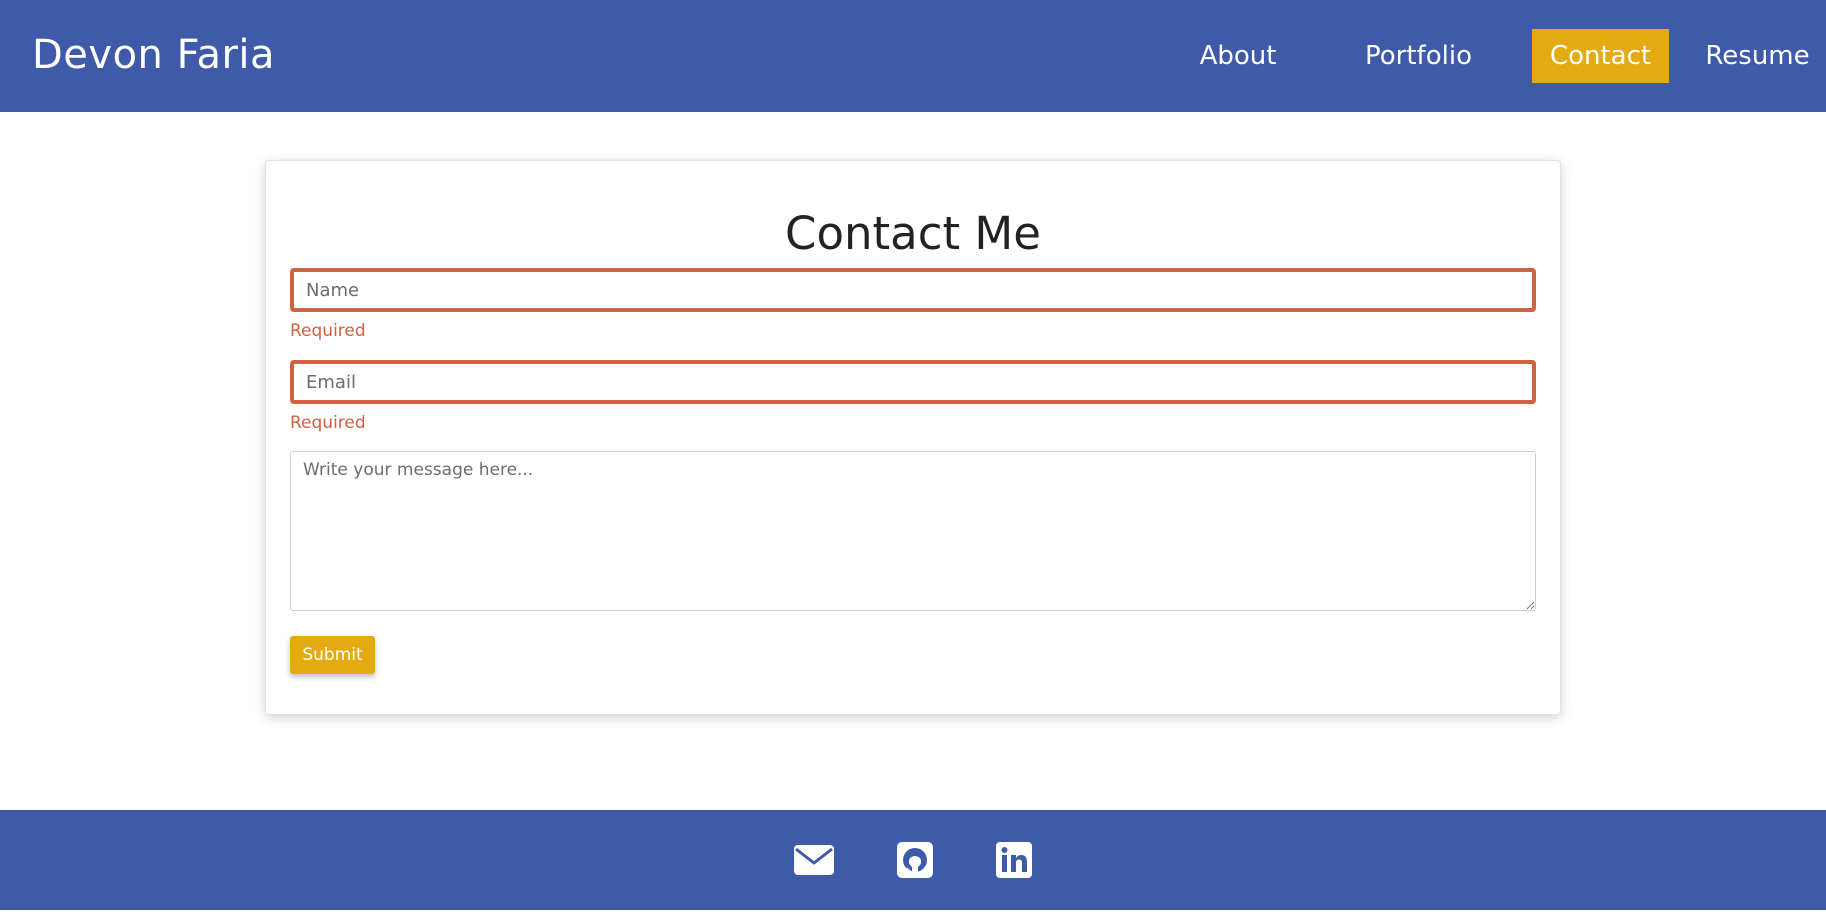 The height and width of the screenshot is (915, 1826). I want to click on github-icon, so click(915, 860).